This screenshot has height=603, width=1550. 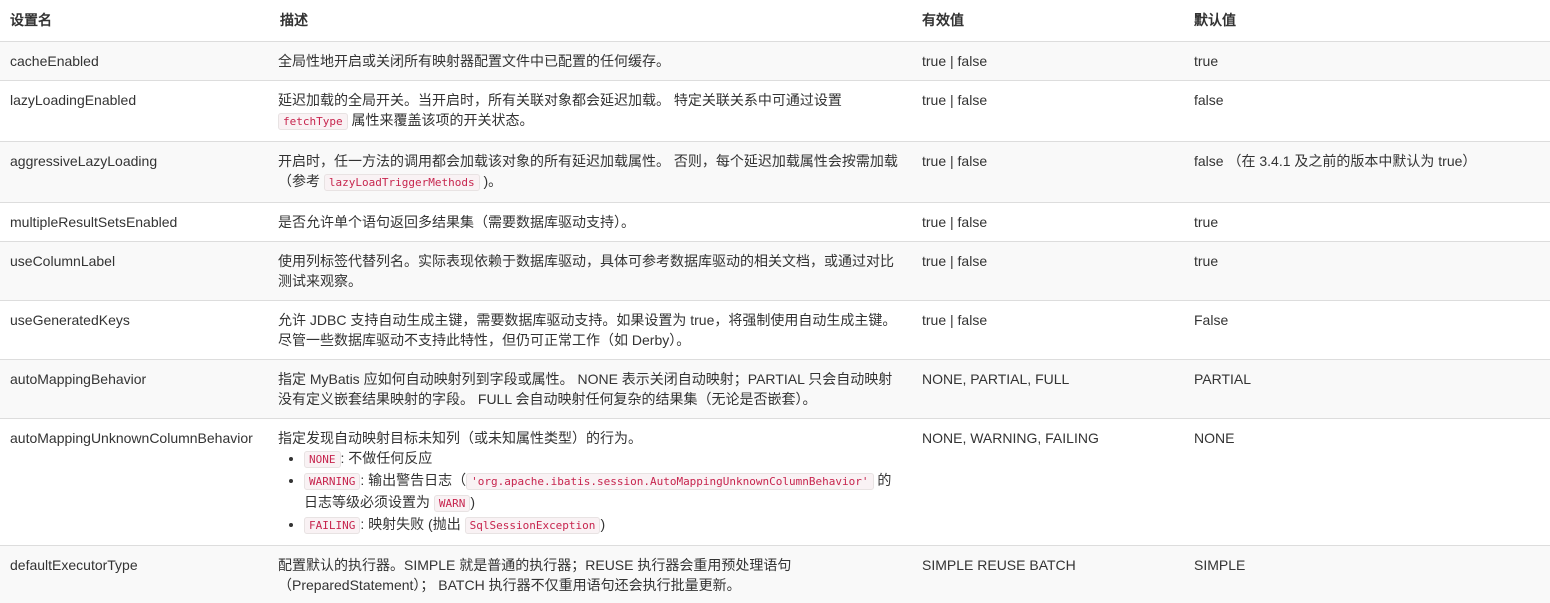 I want to click on option-text: : 映射失败 (抛出, so click(x=412, y=524).